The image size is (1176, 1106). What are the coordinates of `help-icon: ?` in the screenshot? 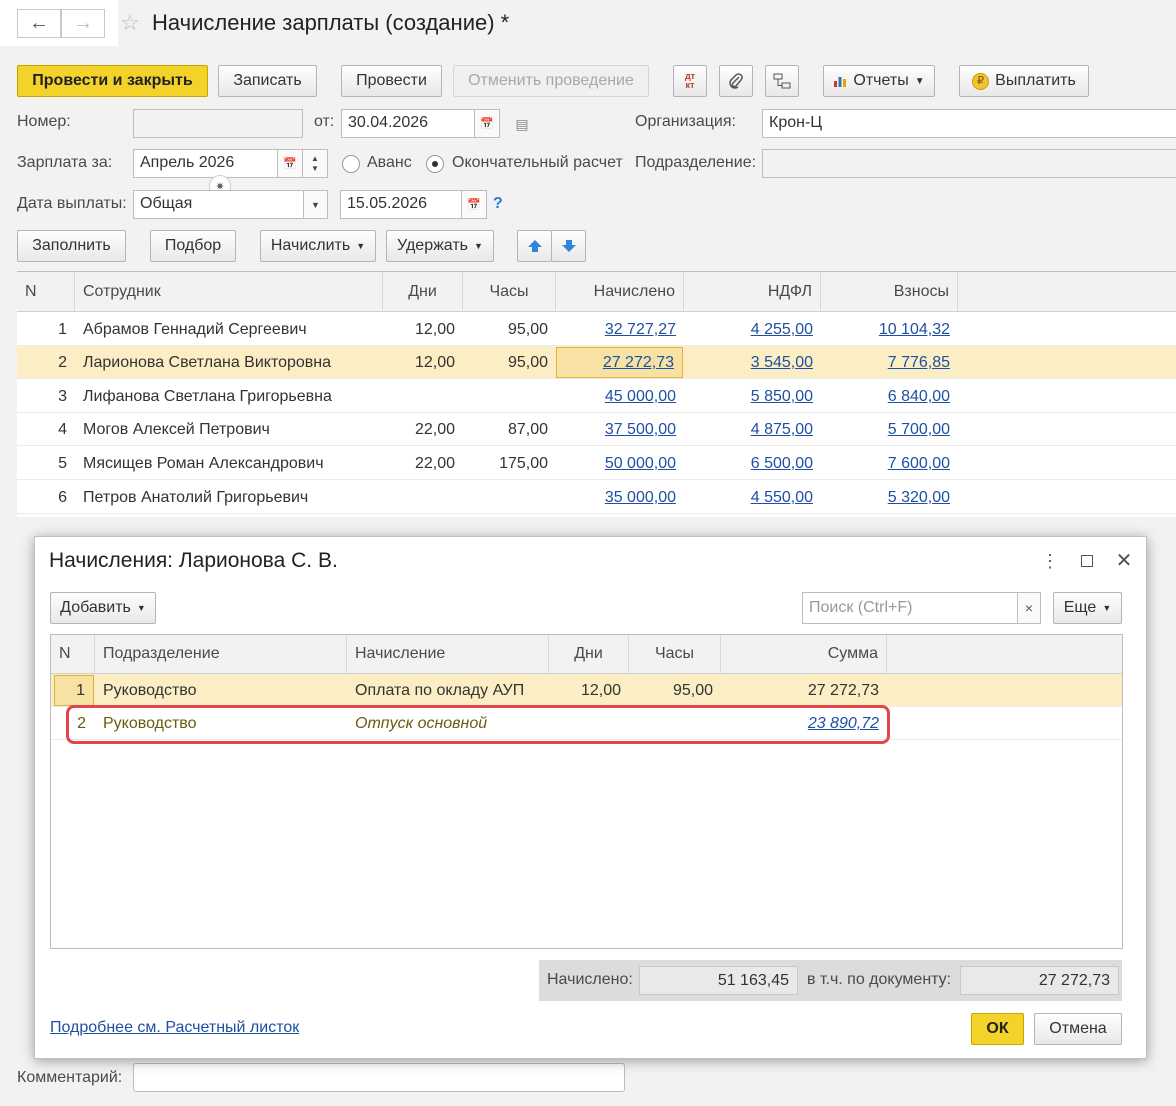 It's located at (498, 204).